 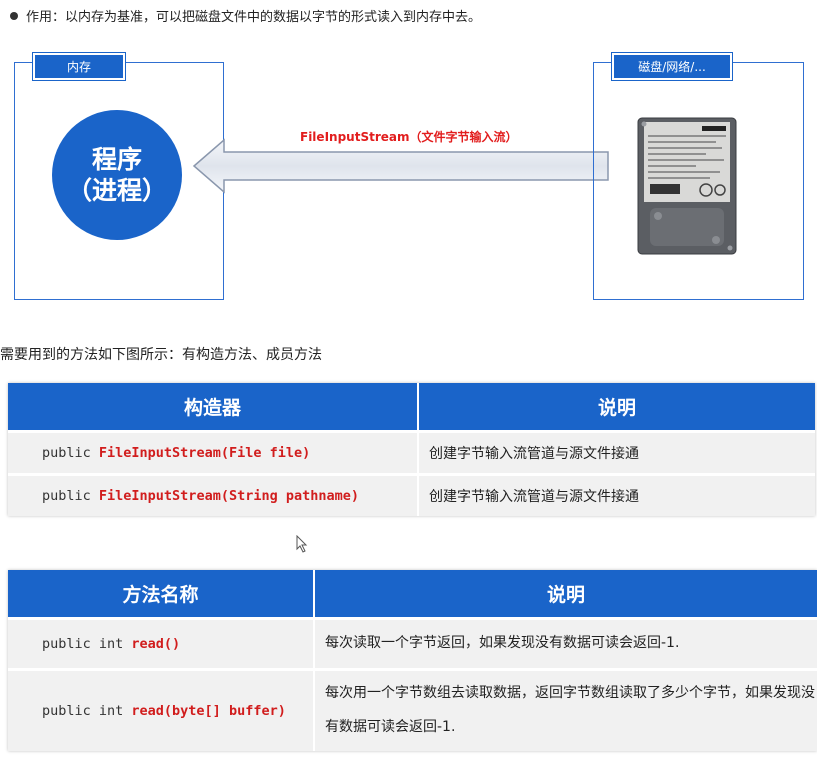 I want to click on left-arrow-icon, so click(x=400, y=166).